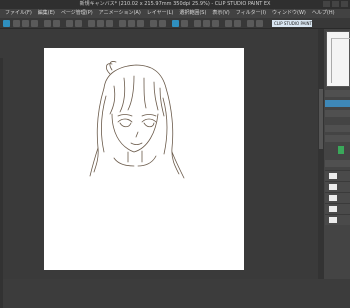 This screenshot has width=350, height=308. Describe the element at coordinates (341, 150) in the screenshot. I see `color-swatch` at that location.